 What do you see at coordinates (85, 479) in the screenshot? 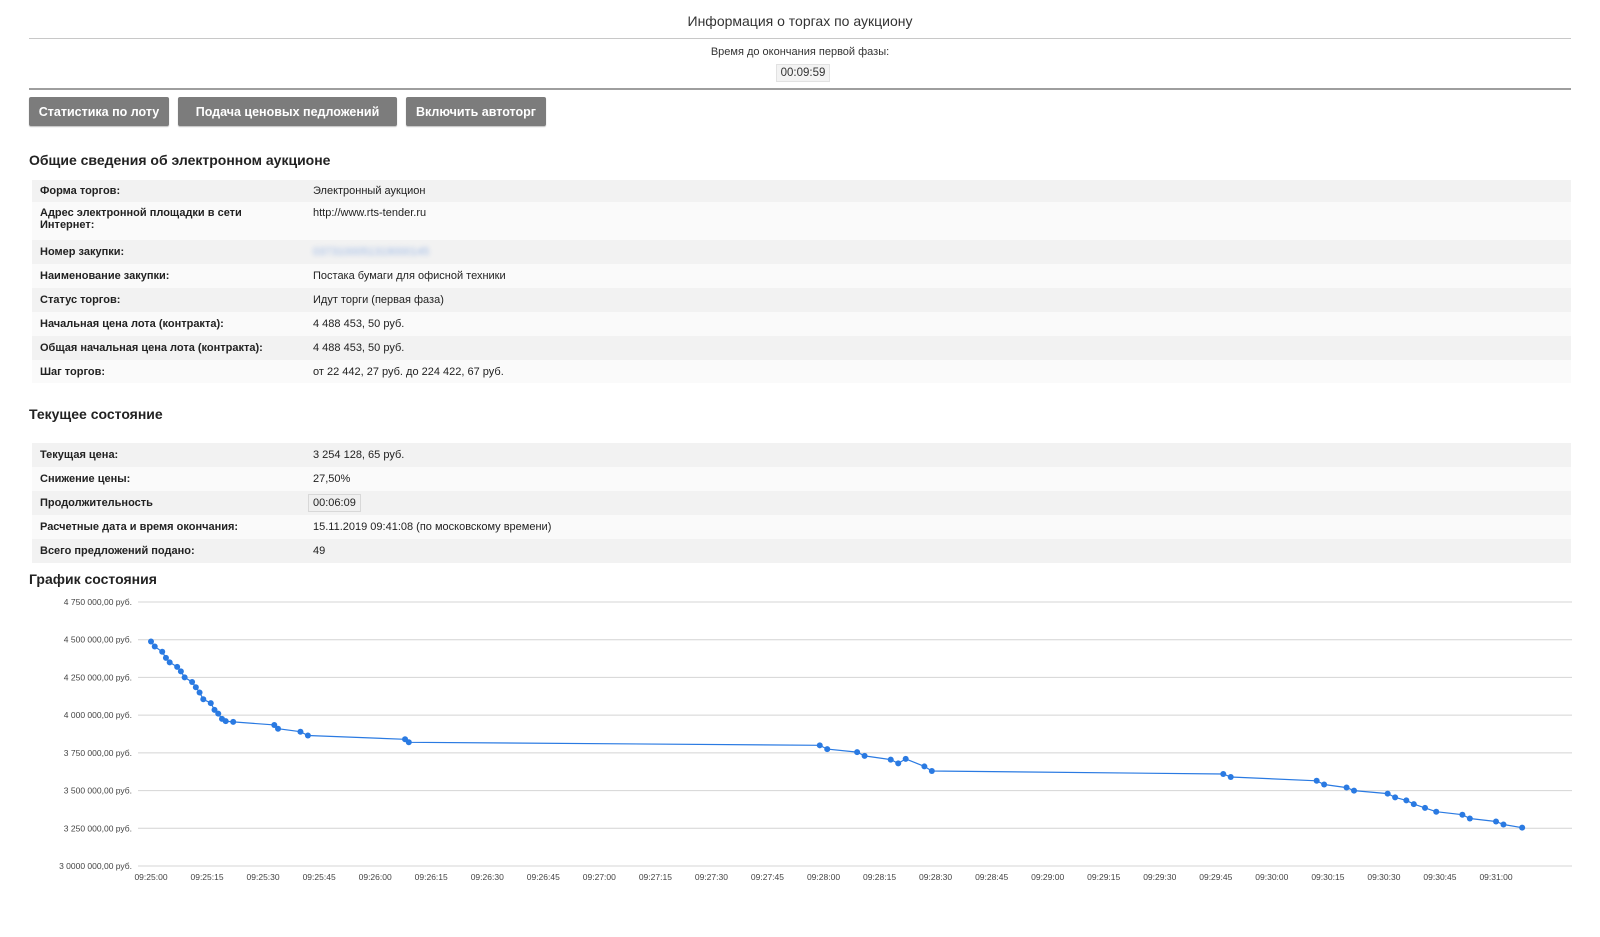
I see `row-key: Снижение цены:` at bounding box center [85, 479].